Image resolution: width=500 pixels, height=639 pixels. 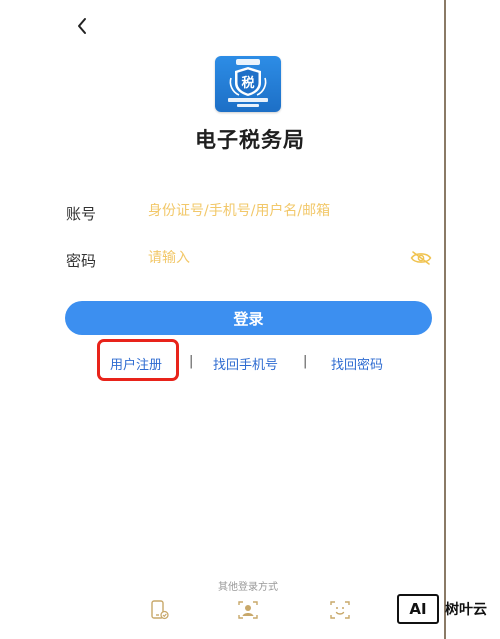 I want to click on identity-login-button, so click(x=248, y=610).